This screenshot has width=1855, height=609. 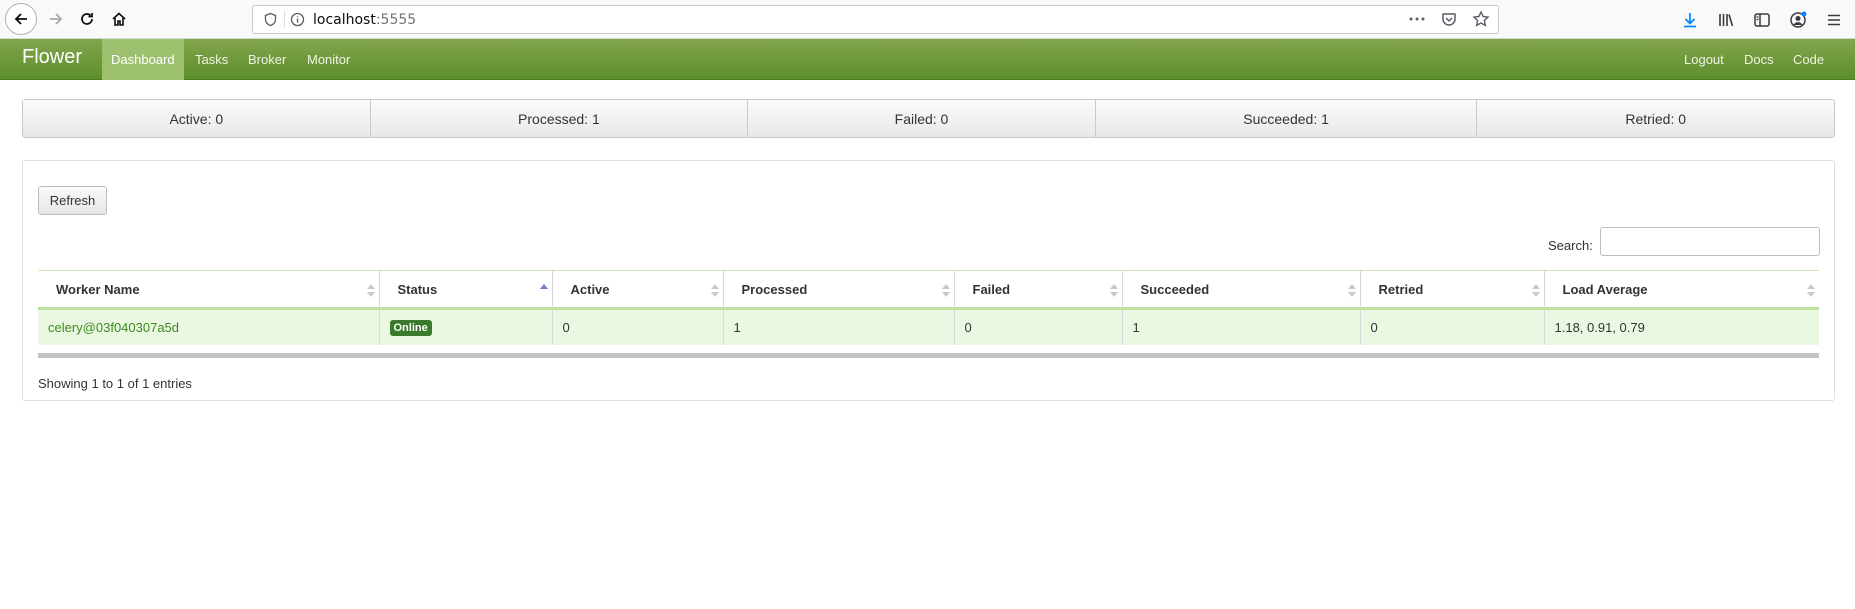 What do you see at coordinates (1481, 19) in the screenshot?
I see `bookmark-star-icon` at bounding box center [1481, 19].